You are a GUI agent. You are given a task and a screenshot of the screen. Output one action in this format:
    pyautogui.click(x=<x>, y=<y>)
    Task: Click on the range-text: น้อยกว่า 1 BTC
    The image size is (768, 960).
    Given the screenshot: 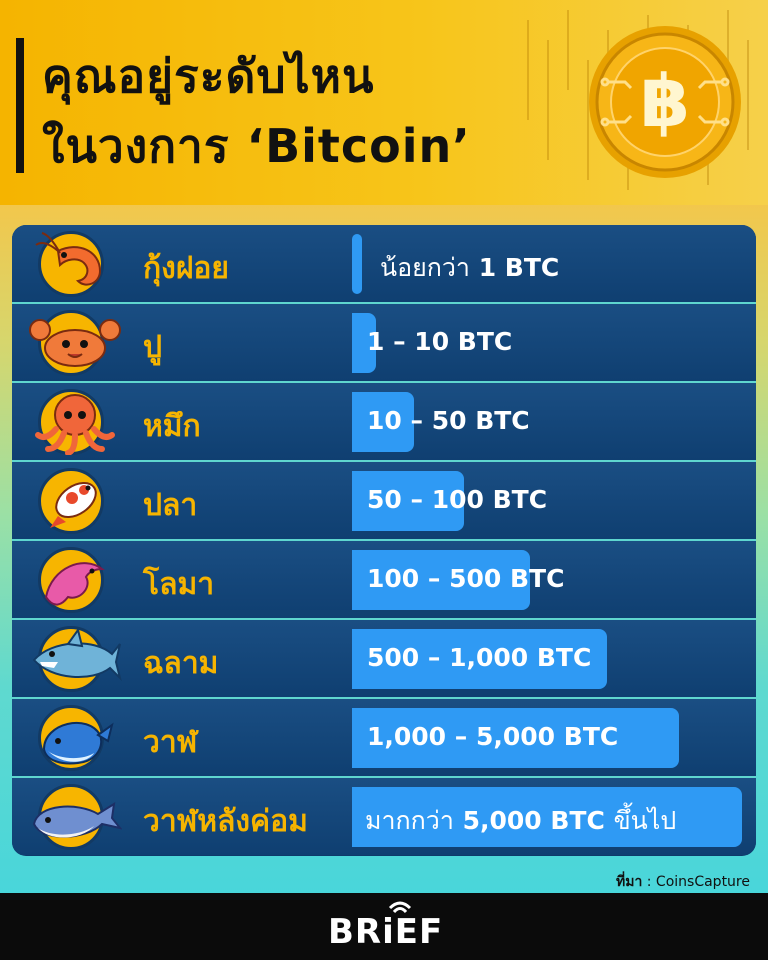 What is the action you would take?
    pyautogui.click(x=469, y=268)
    